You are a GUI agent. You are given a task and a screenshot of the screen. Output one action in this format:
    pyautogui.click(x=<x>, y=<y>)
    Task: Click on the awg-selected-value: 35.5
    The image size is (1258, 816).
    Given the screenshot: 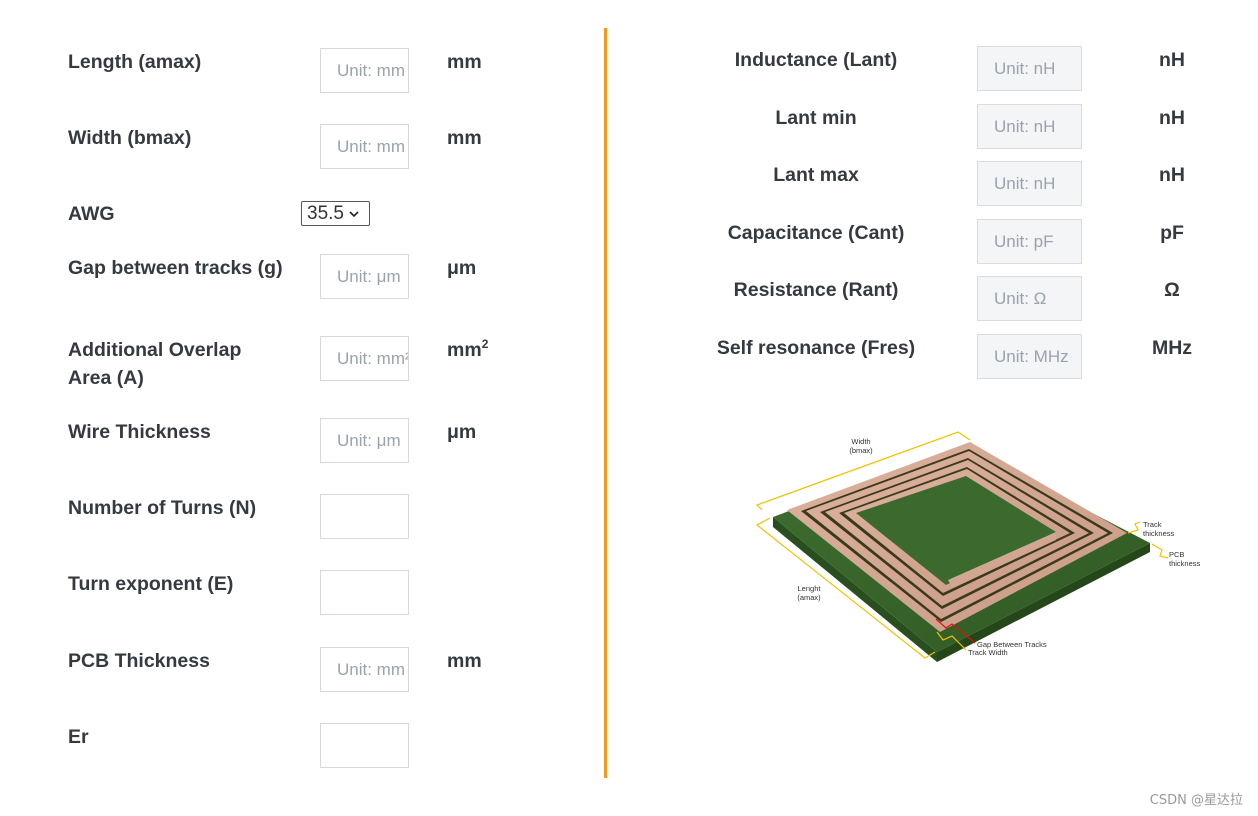 What is the action you would take?
    pyautogui.click(x=325, y=213)
    